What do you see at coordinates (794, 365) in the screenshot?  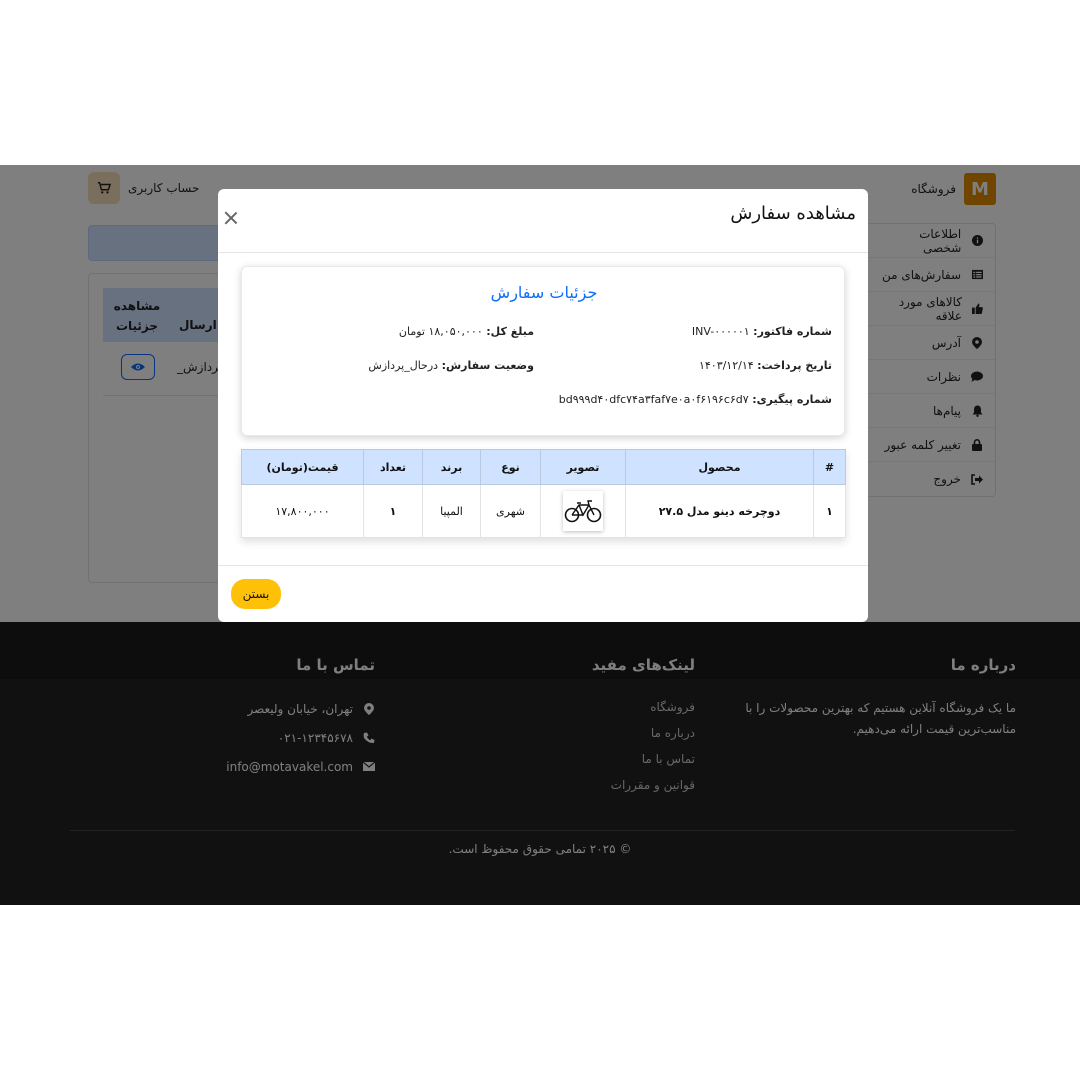 I see `payment-date-label: تاریخ پرداخت:` at bounding box center [794, 365].